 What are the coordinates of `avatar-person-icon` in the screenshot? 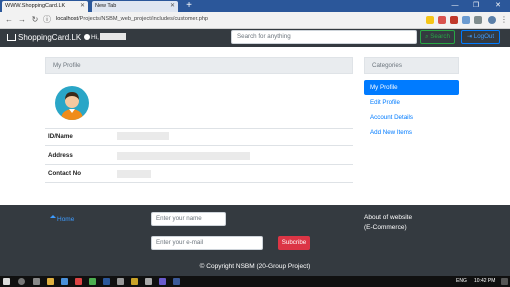 It's located at (72, 106).